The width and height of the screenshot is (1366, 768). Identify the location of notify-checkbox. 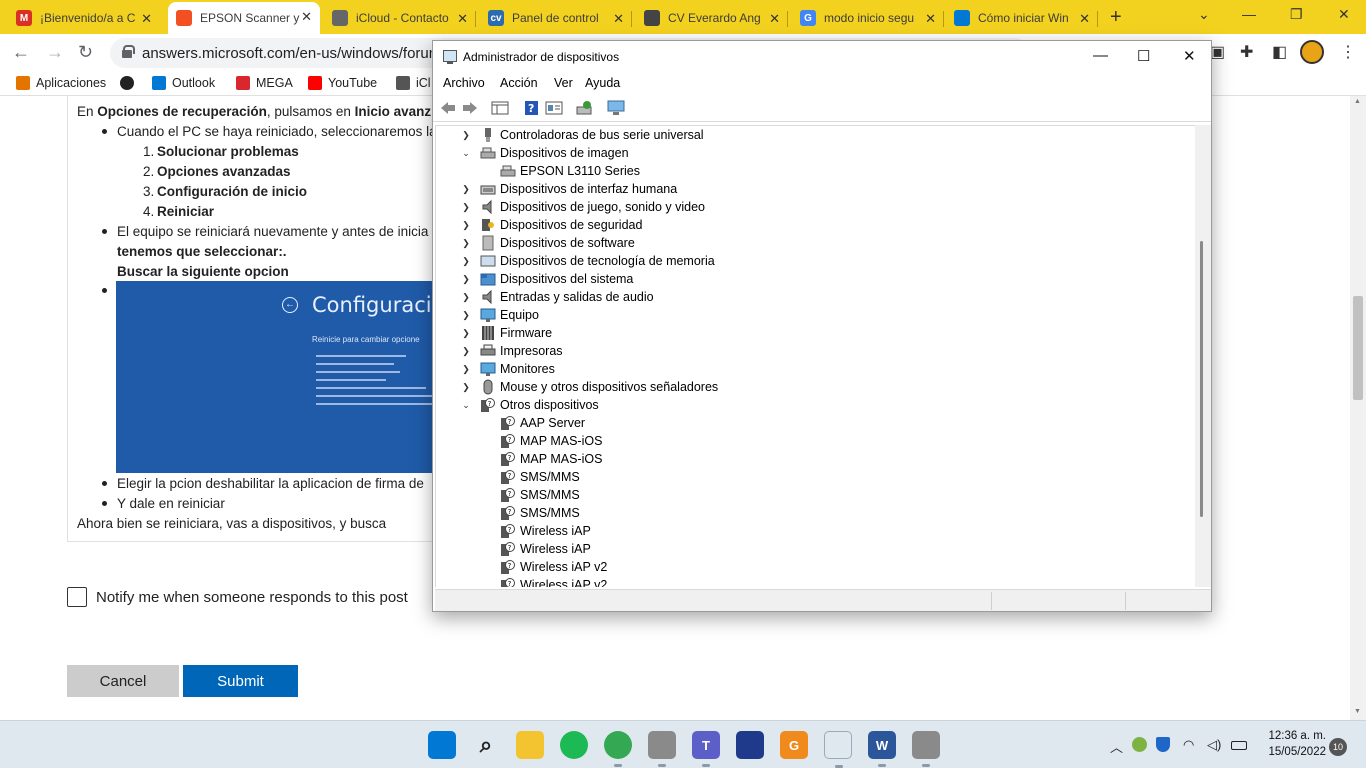
(77, 597).